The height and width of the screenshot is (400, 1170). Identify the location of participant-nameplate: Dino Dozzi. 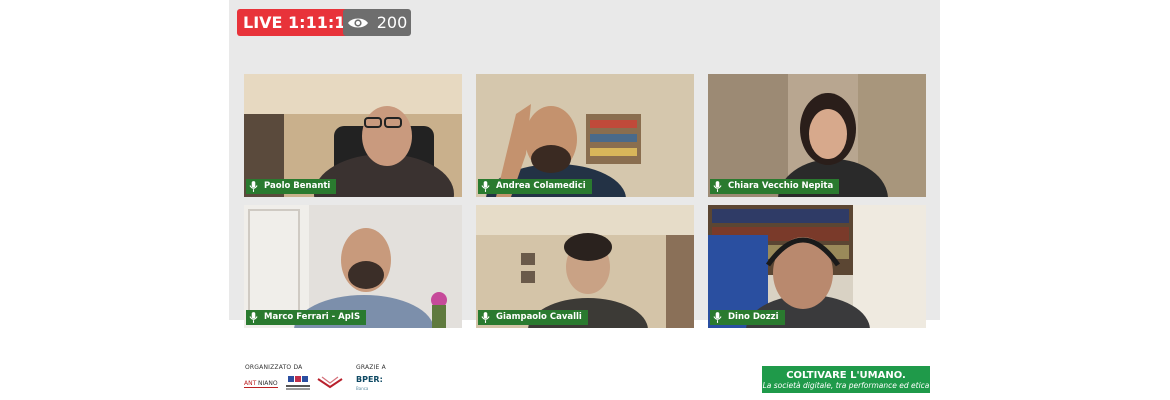
(747, 317).